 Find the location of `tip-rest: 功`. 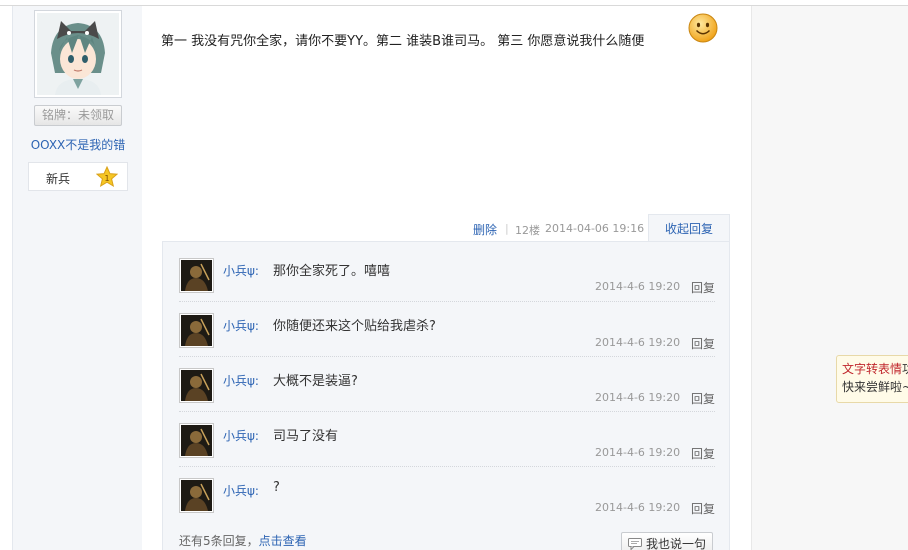

tip-rest: 功 is located at coordinates (905, 369).